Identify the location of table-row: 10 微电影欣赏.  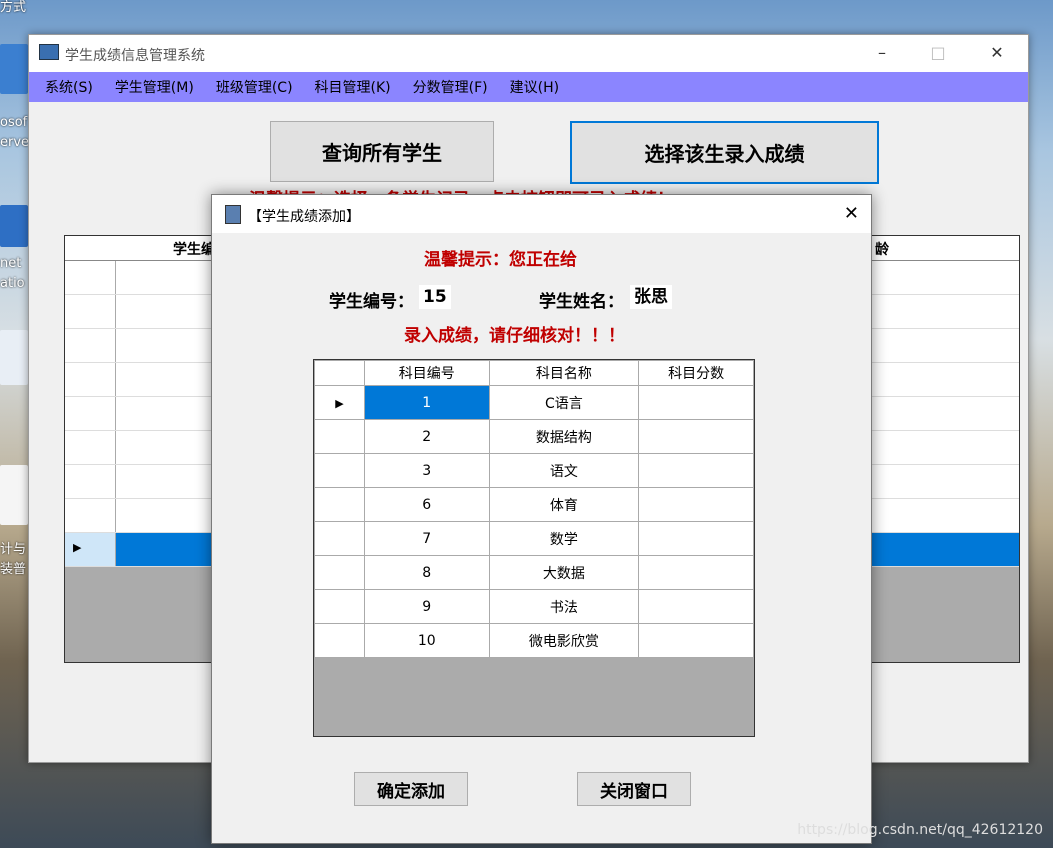
(534, 640).